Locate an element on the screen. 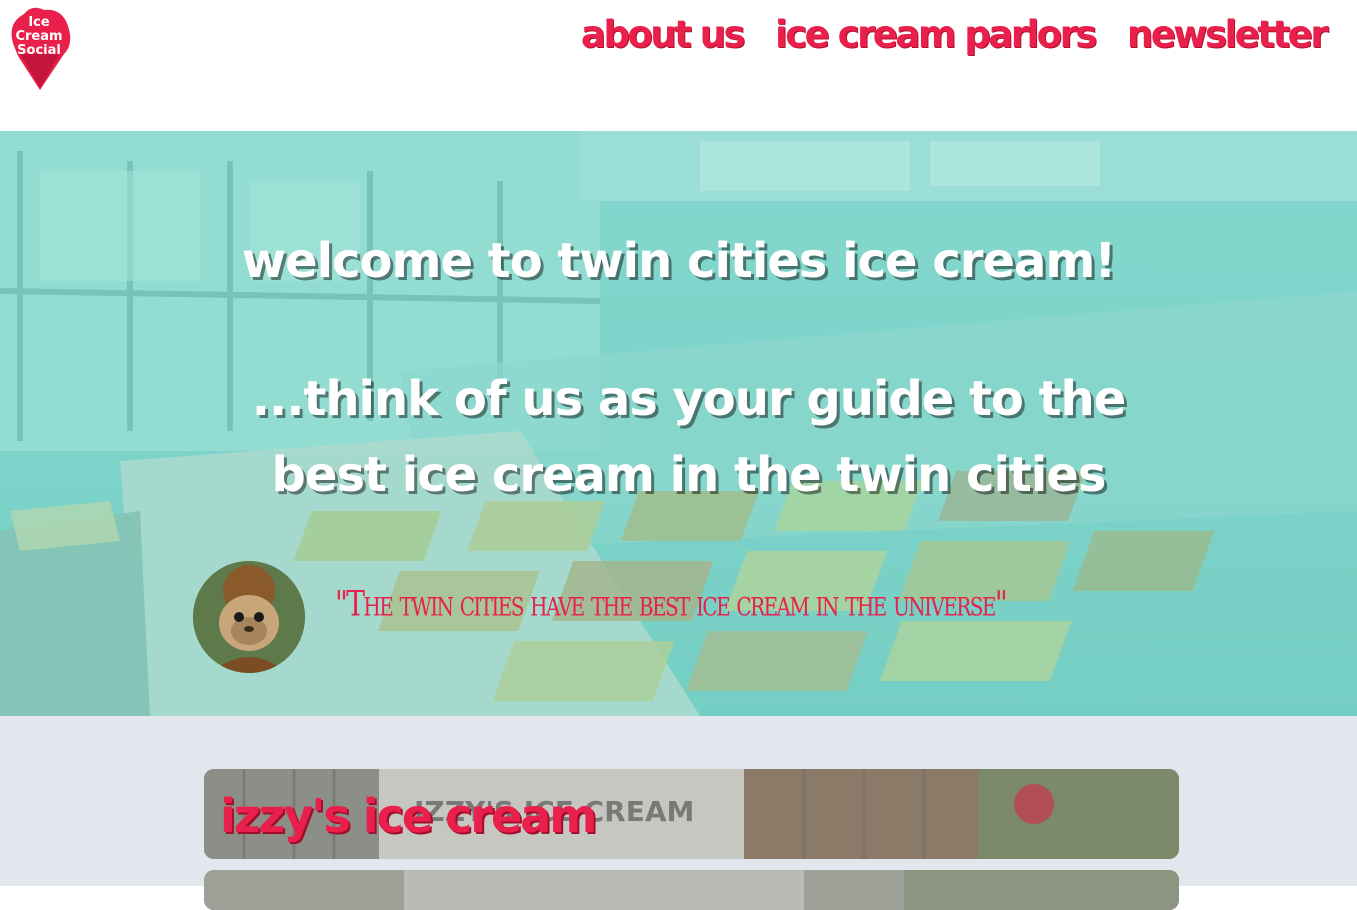  ice-cream-cone-logo-icon: Ice Cream Social is located at coordinates (41, 48).